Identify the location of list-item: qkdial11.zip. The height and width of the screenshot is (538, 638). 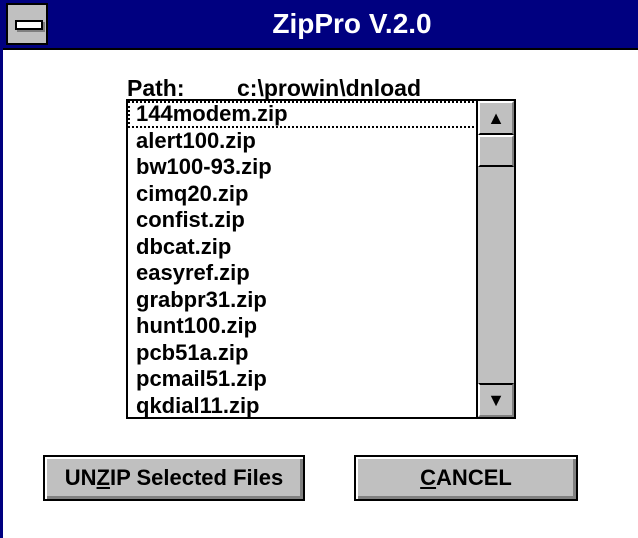
(303, 405).